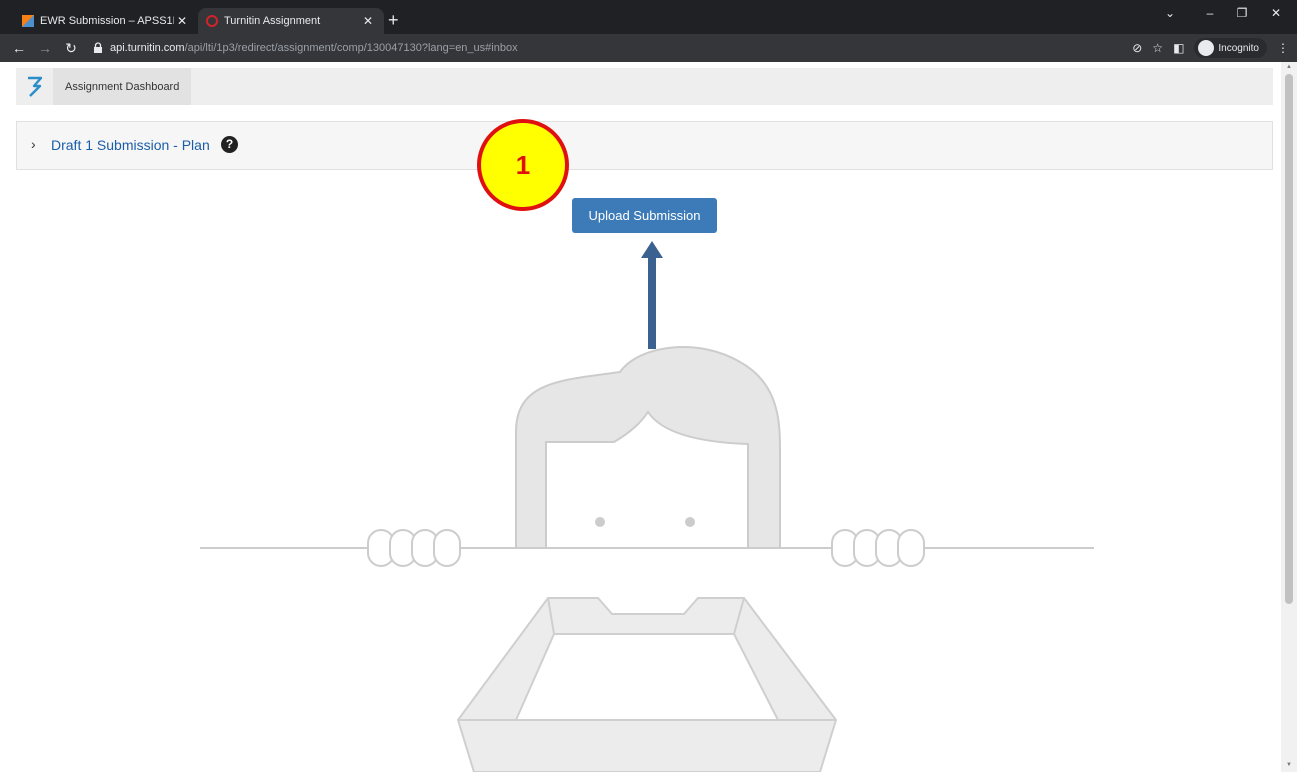 The width and height of the screenshot is (1297, 772). Describe the element at coordinates (1170, 13) in the screenshot. I see `tab-search-icon: ⌄` at that location.